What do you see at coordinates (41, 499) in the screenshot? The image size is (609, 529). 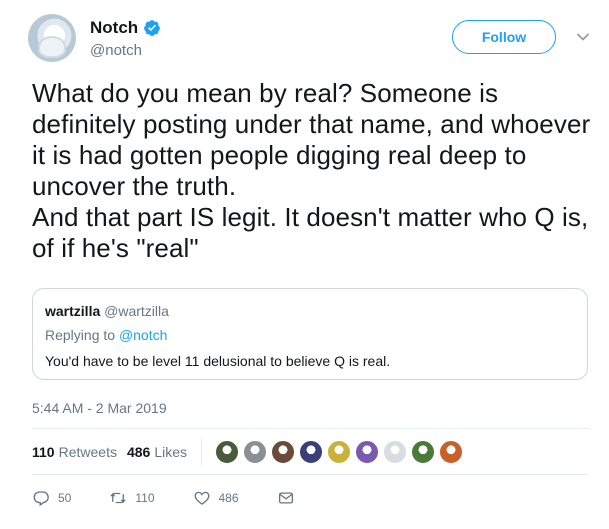 I see `reply-icon` at bounding box center [41, 499].